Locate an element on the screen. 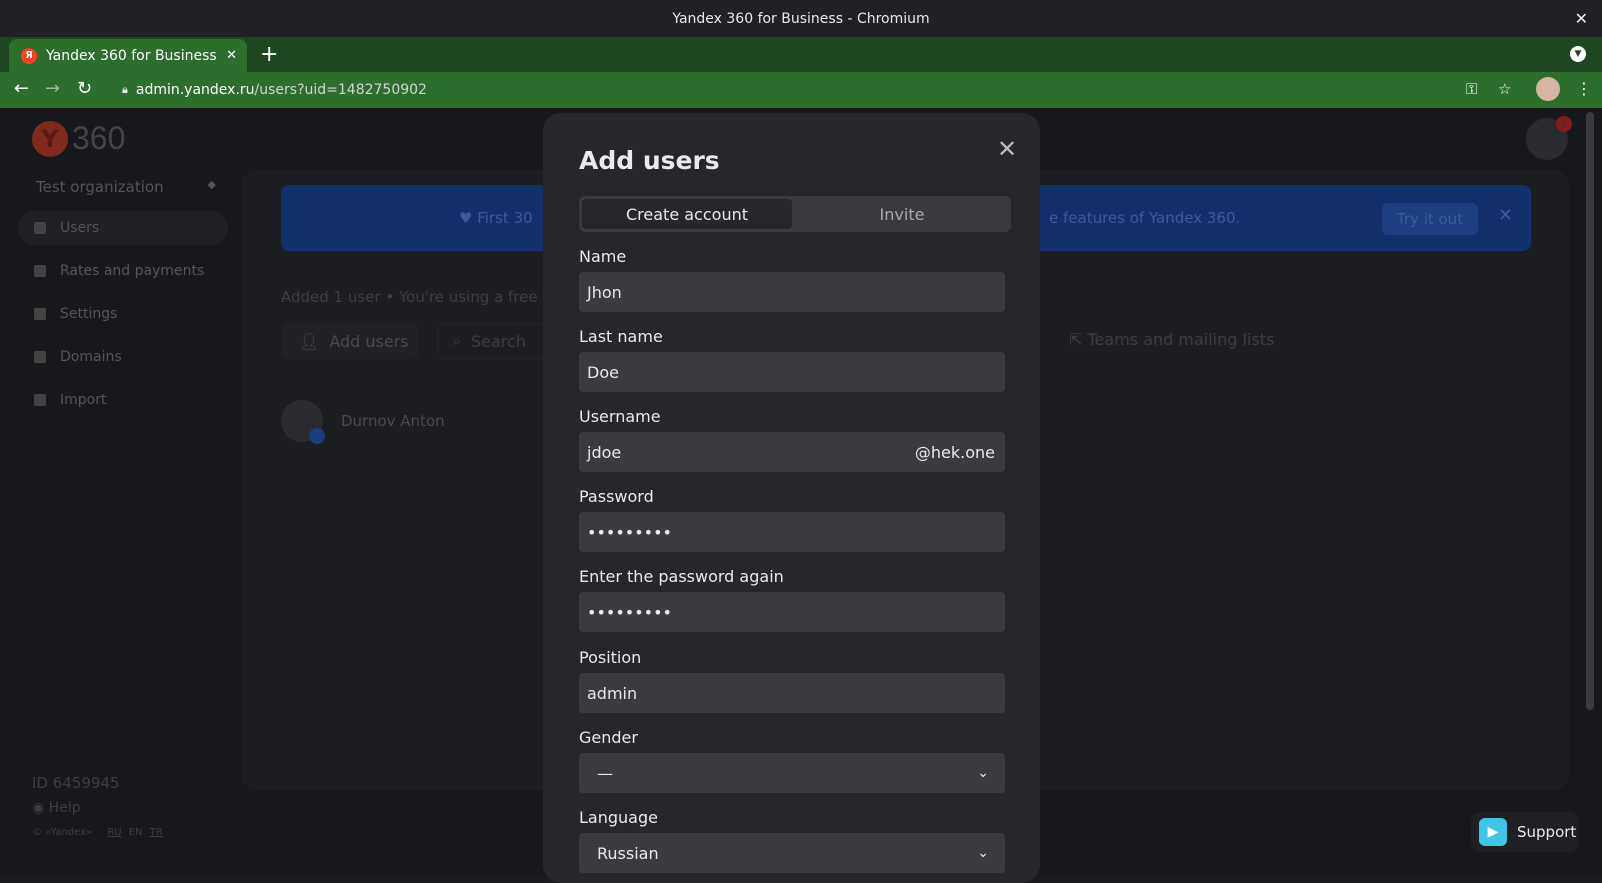 This screenshot has height=883, width=1602. mode-switch: Create account Invite is located at coordinates (795, 214).